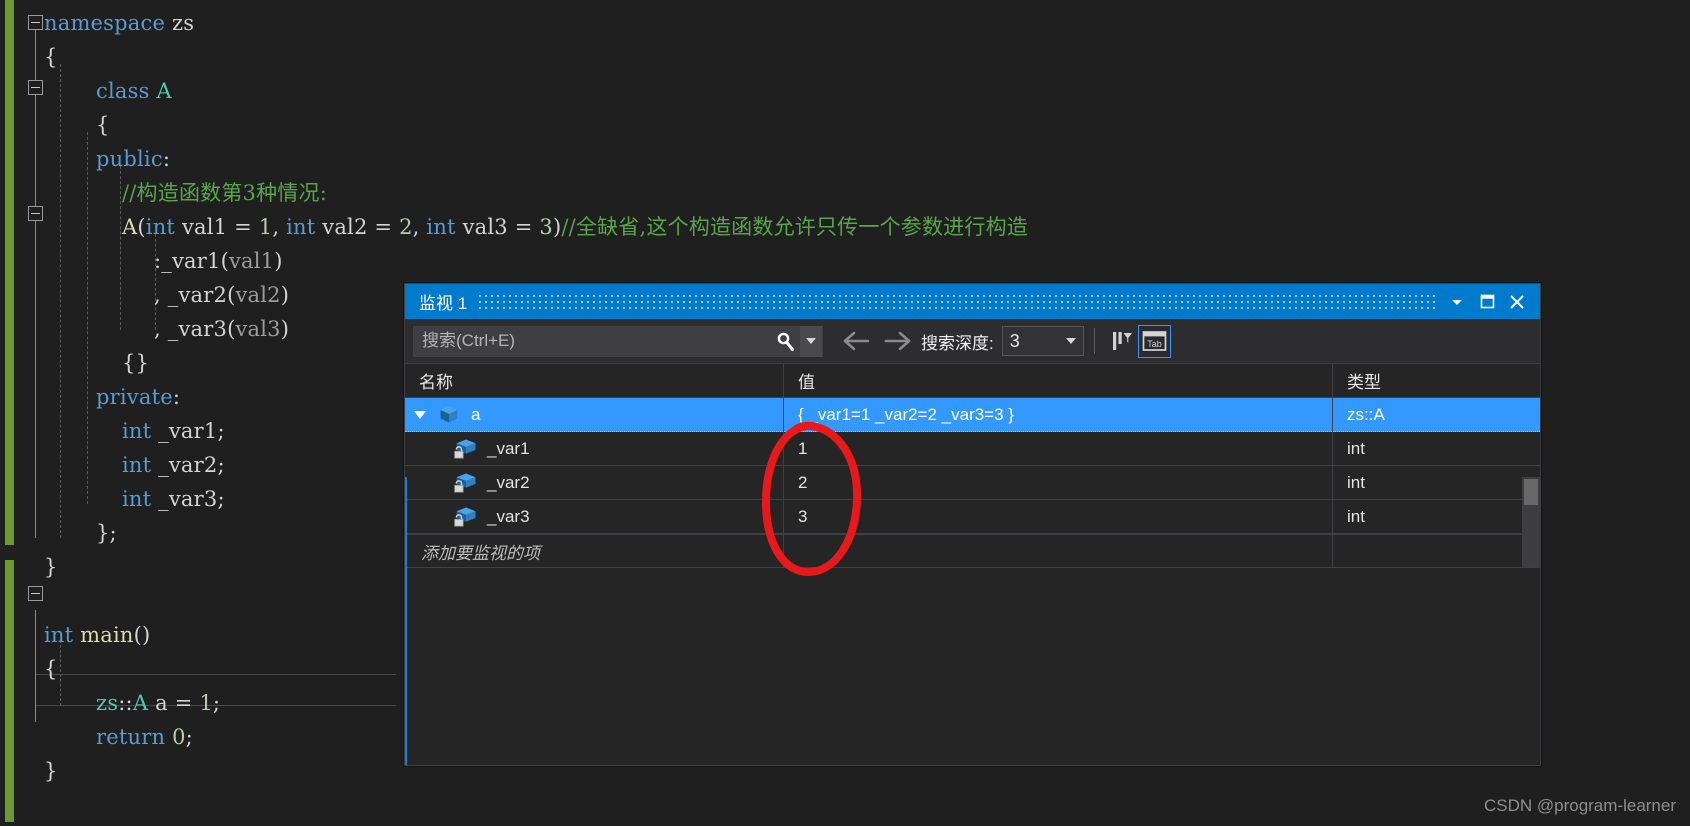 This screenshot has height=826, width=1690. I want to click on code-token: 2, so click(406, 227).